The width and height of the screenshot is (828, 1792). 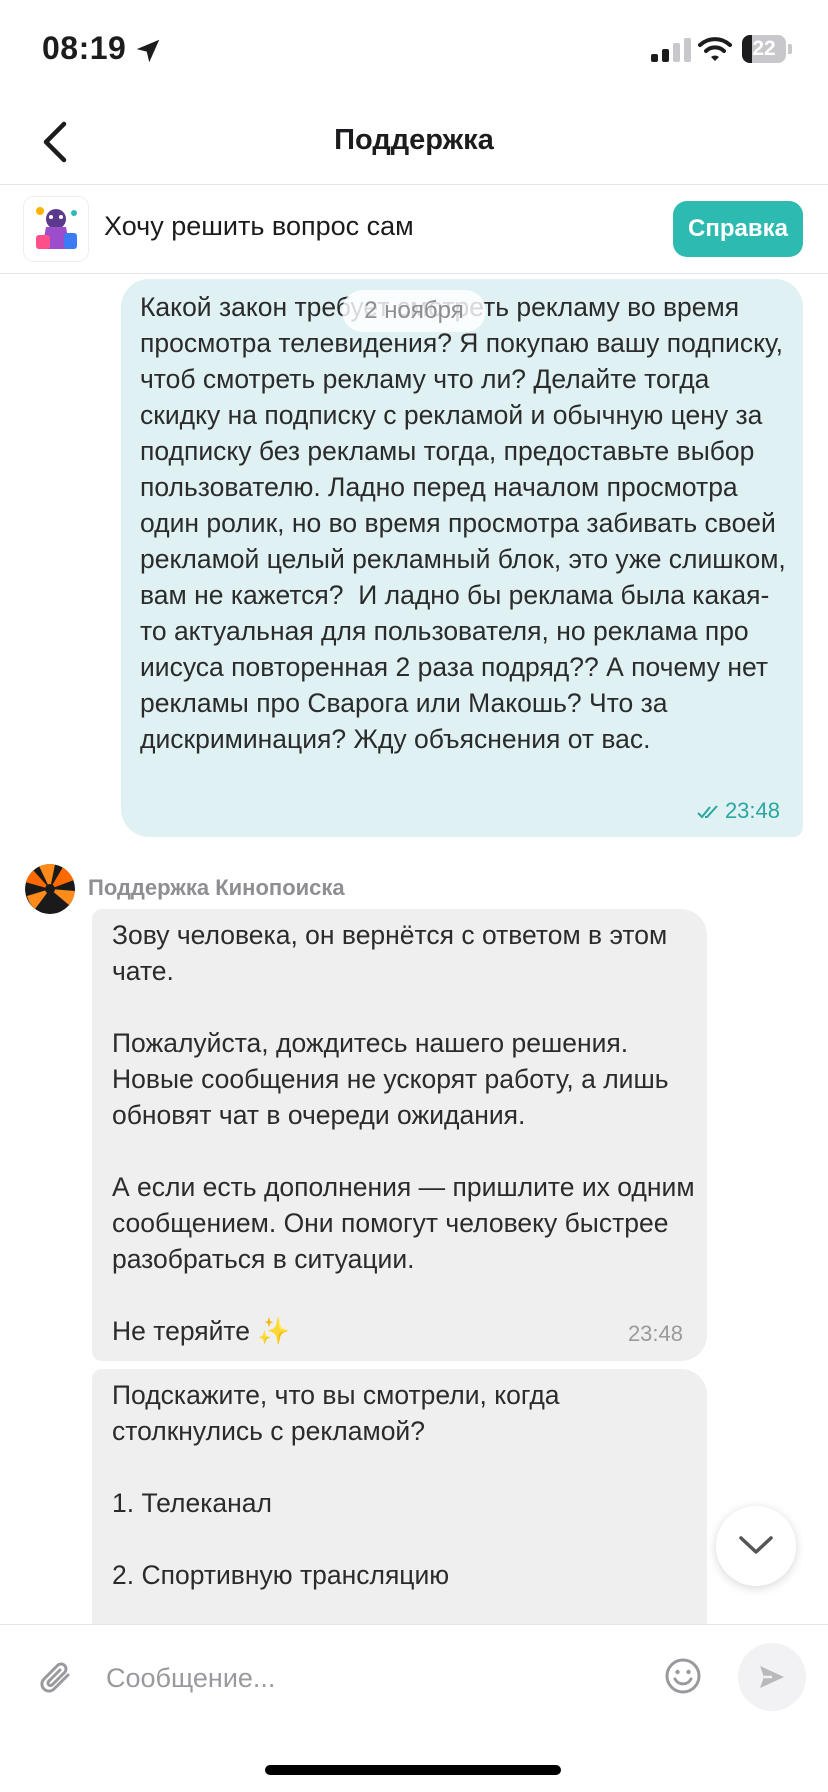 I want to click on scroll-down-button, so click(x=756, y=1546).